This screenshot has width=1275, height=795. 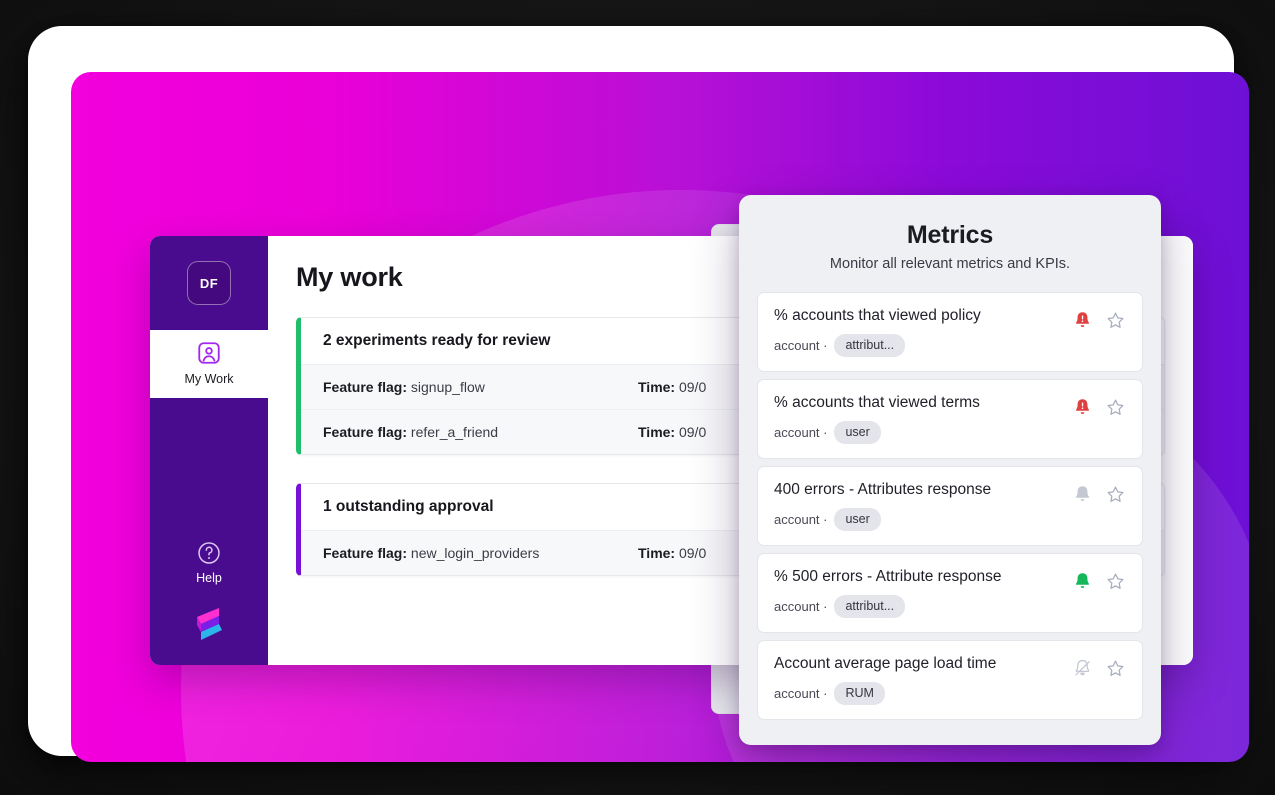 I want to click on metric-name: % 500 errors - Attribute response, so click(x=888, y=576).